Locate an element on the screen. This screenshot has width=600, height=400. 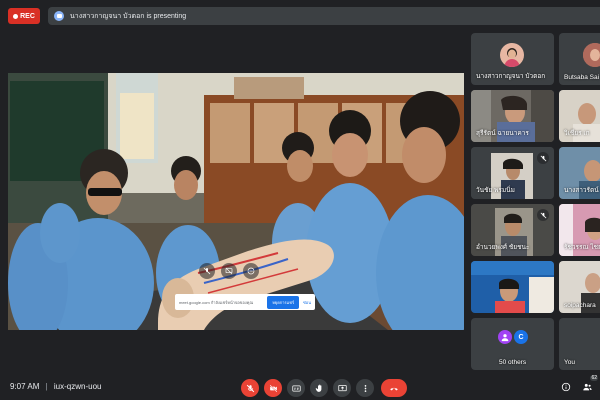
recording-badge: REC is located at coordinates (24, 16).